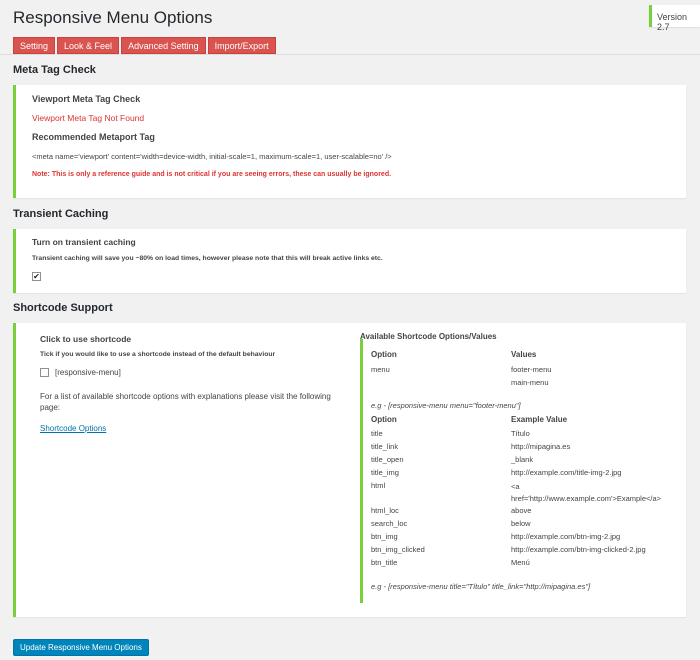  Describe the element at coordinates (384, 562) in the screenshot. I see `table2-option: btn_title` at that location.